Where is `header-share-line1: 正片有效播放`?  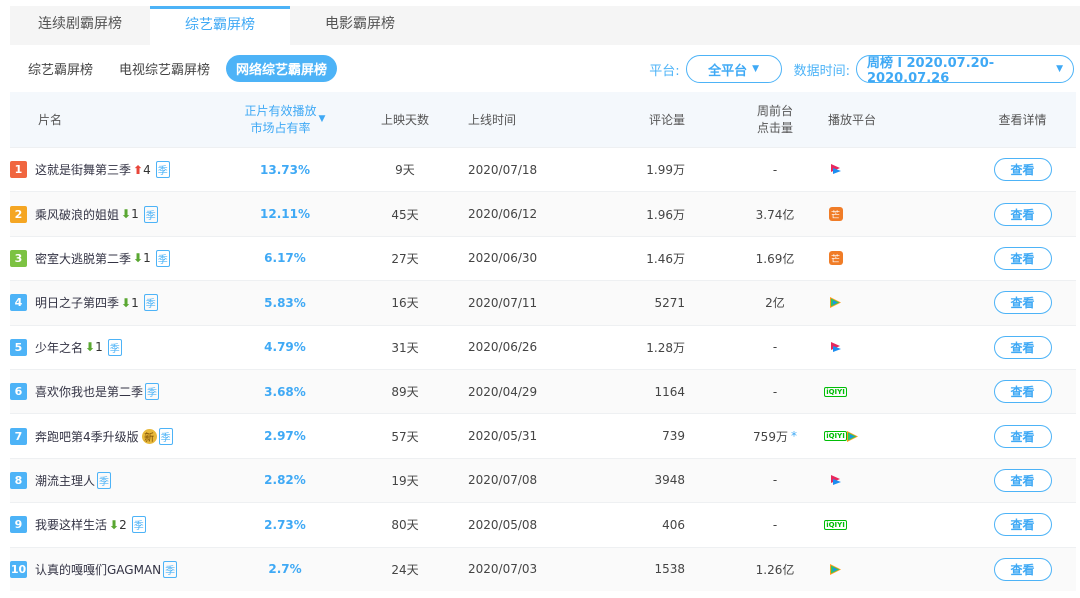 header-share-line1: 正片有效播放 is located at coordinates (280, 110).